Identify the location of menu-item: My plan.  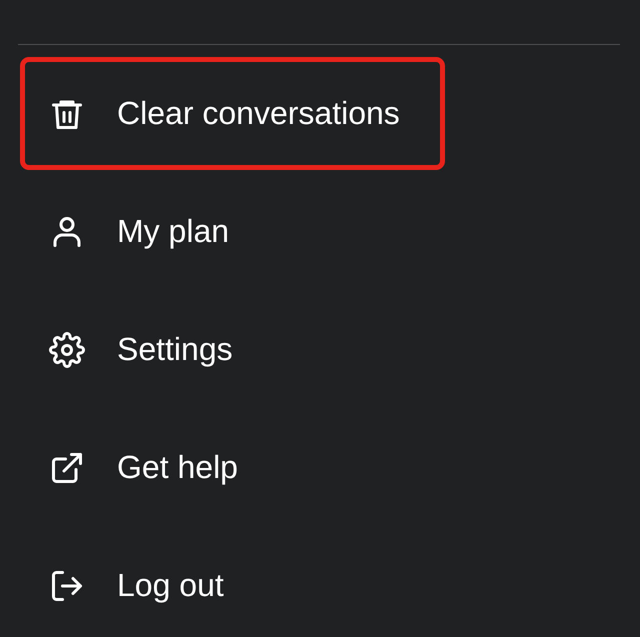
(147, 231).